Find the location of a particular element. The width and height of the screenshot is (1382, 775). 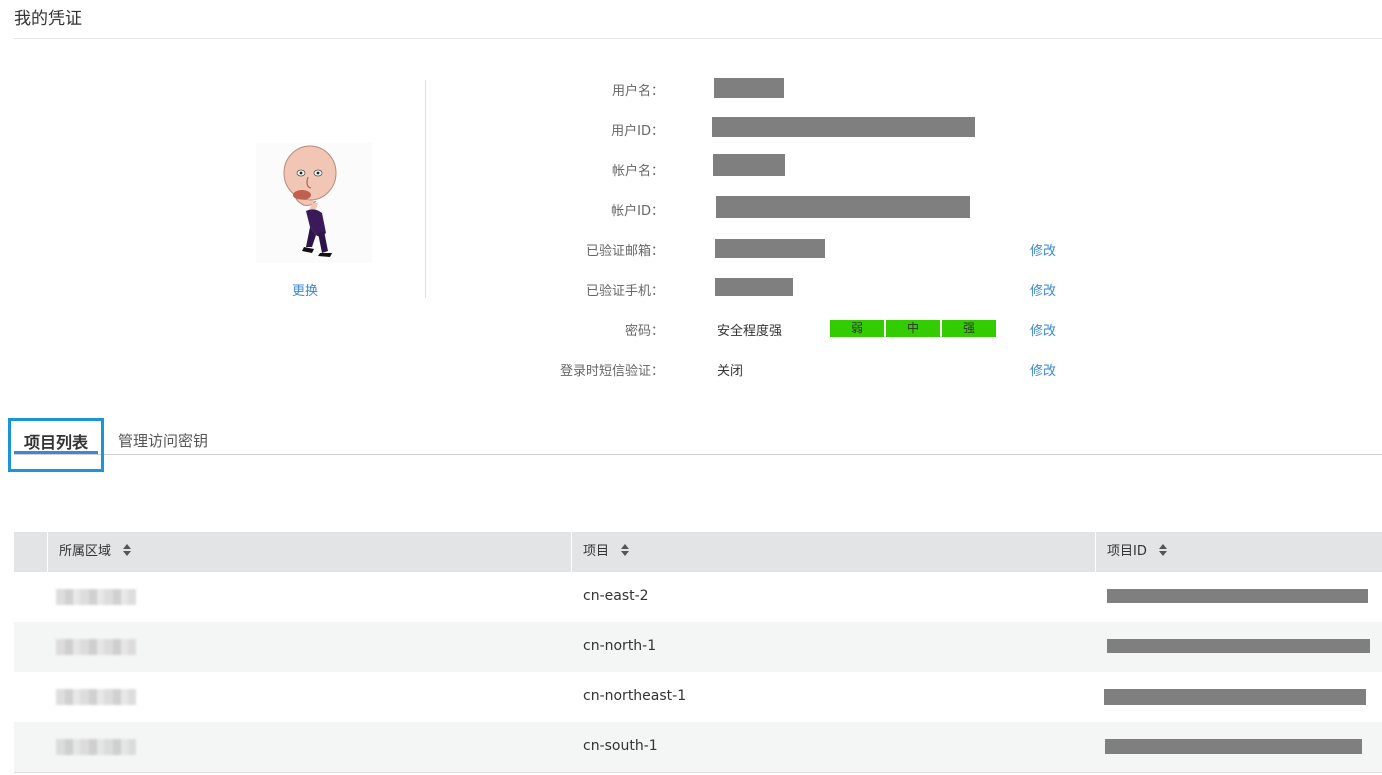

user-id-row: 用户ID： is located at coordinates (790, 128).